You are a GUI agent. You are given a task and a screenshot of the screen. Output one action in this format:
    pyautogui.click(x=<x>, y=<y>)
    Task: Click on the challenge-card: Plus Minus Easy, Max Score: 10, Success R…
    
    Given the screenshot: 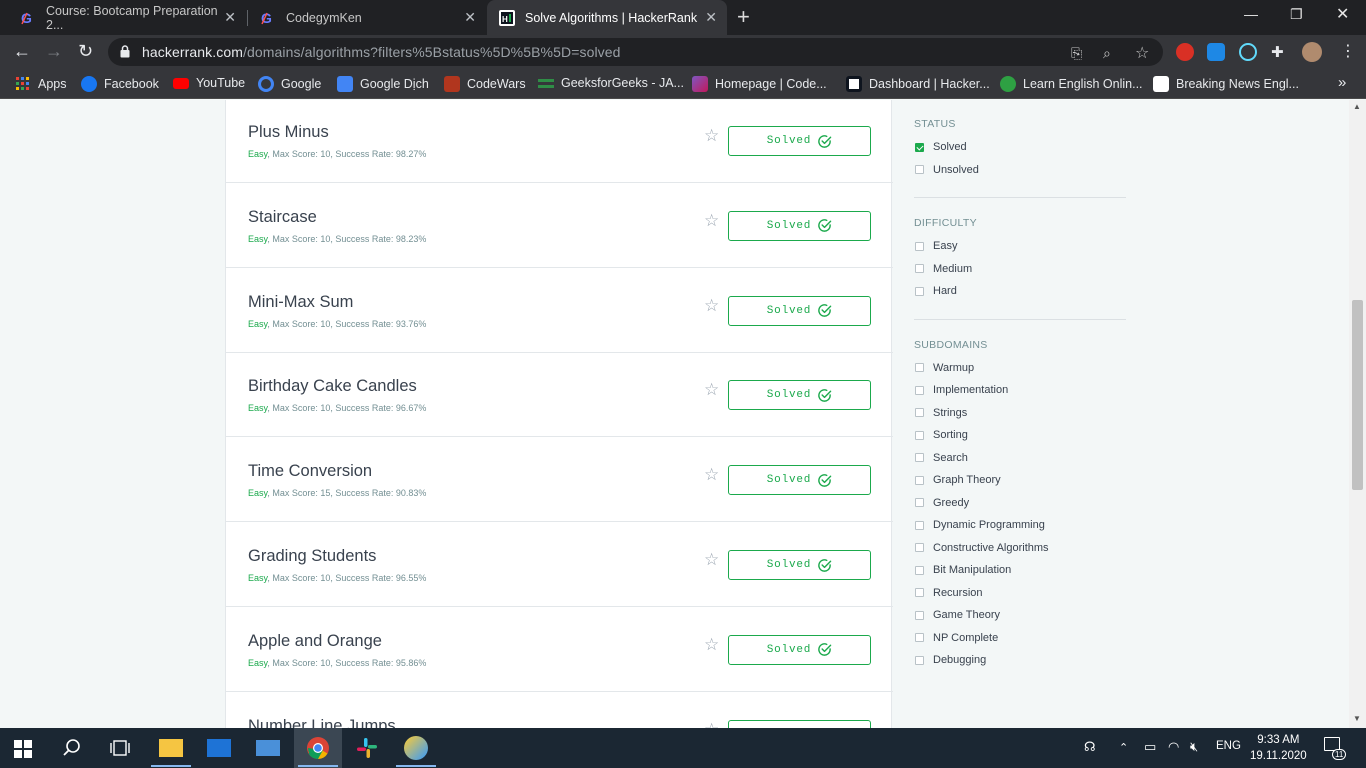 What is the action you would take?
    pyautogui.click(x=559, y=141)
    